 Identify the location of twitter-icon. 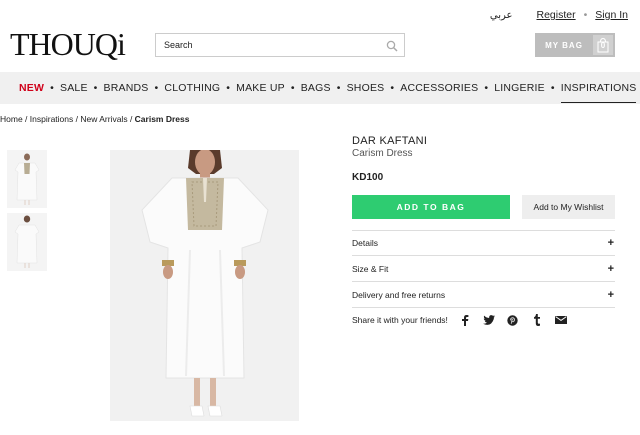
(488, 320).